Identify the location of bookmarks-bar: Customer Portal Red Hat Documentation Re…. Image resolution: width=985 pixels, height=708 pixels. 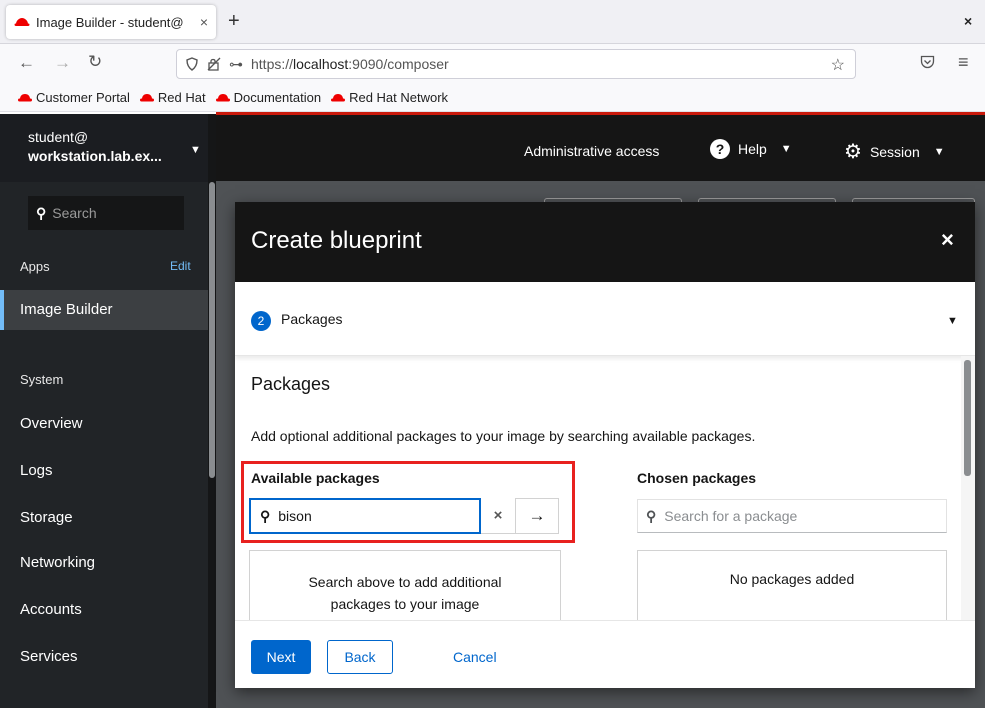
(492, 98).